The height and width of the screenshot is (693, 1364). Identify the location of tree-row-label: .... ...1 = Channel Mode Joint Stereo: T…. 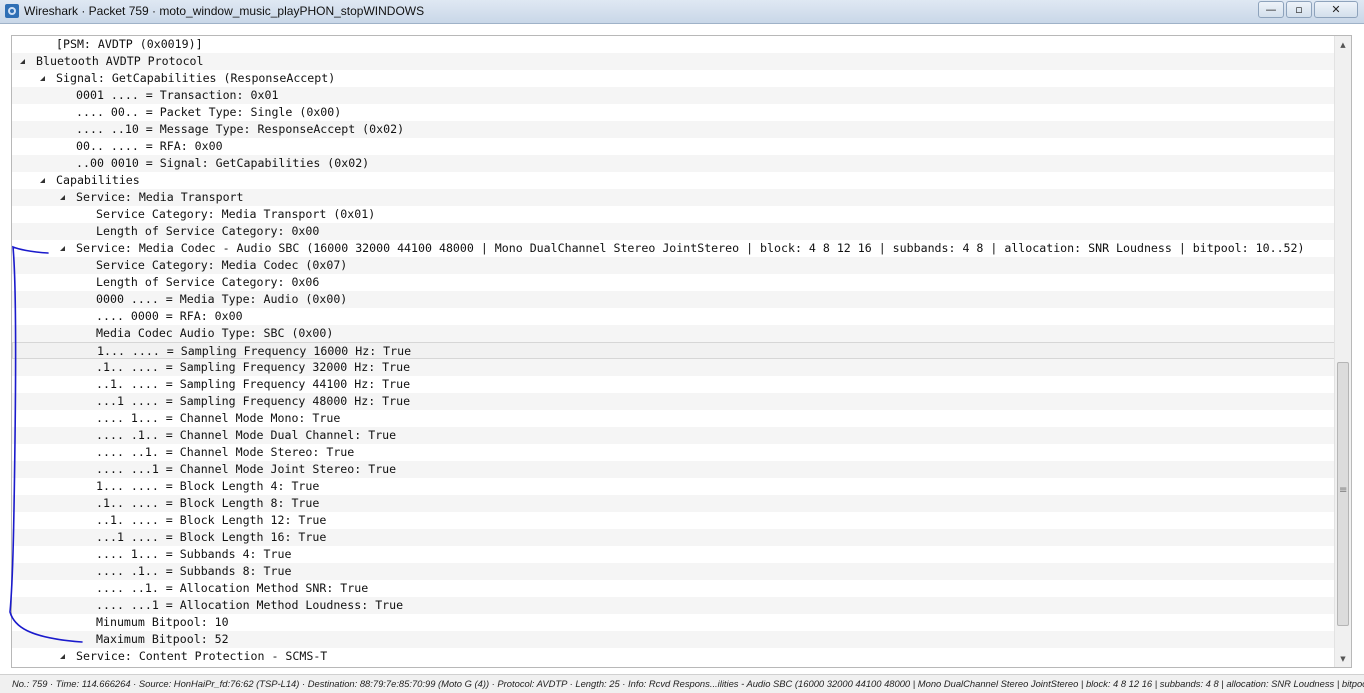
(246, 469).